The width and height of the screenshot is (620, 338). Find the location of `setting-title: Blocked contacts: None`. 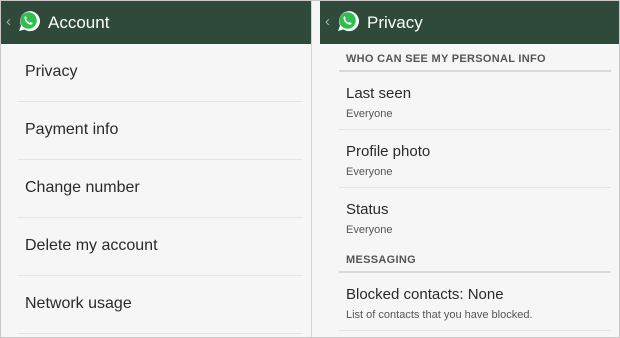

setting-title: Blocked contacts: None is located at coordinates (425, 294).